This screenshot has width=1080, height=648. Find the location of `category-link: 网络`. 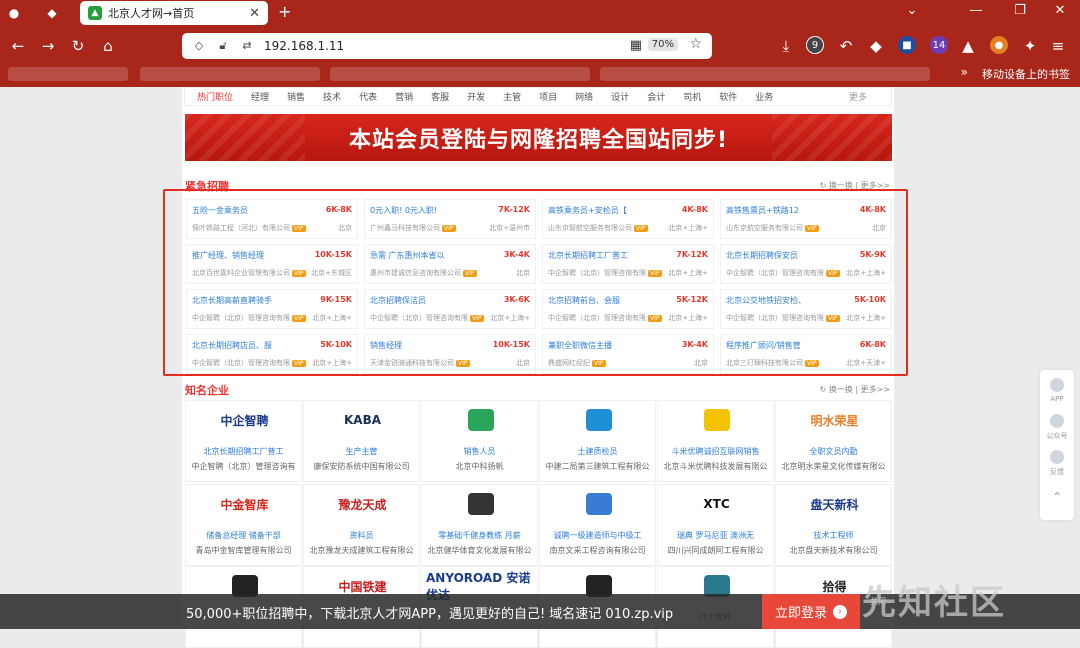

category-link: 网络 is located at coordinates (584, 96).